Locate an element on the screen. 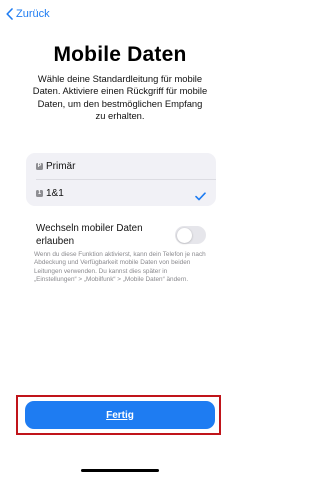 The image size is (320, 479). home-indicator is located at coordinates (120, 470).